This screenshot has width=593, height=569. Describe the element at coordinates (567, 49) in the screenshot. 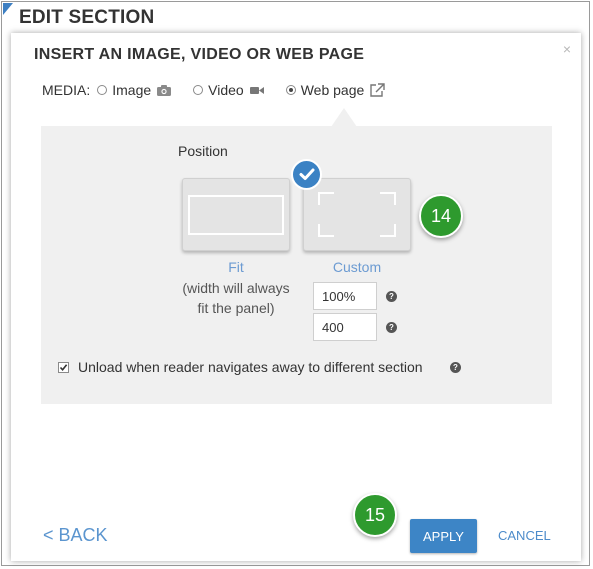

I see `close-icon: ×` at that location.